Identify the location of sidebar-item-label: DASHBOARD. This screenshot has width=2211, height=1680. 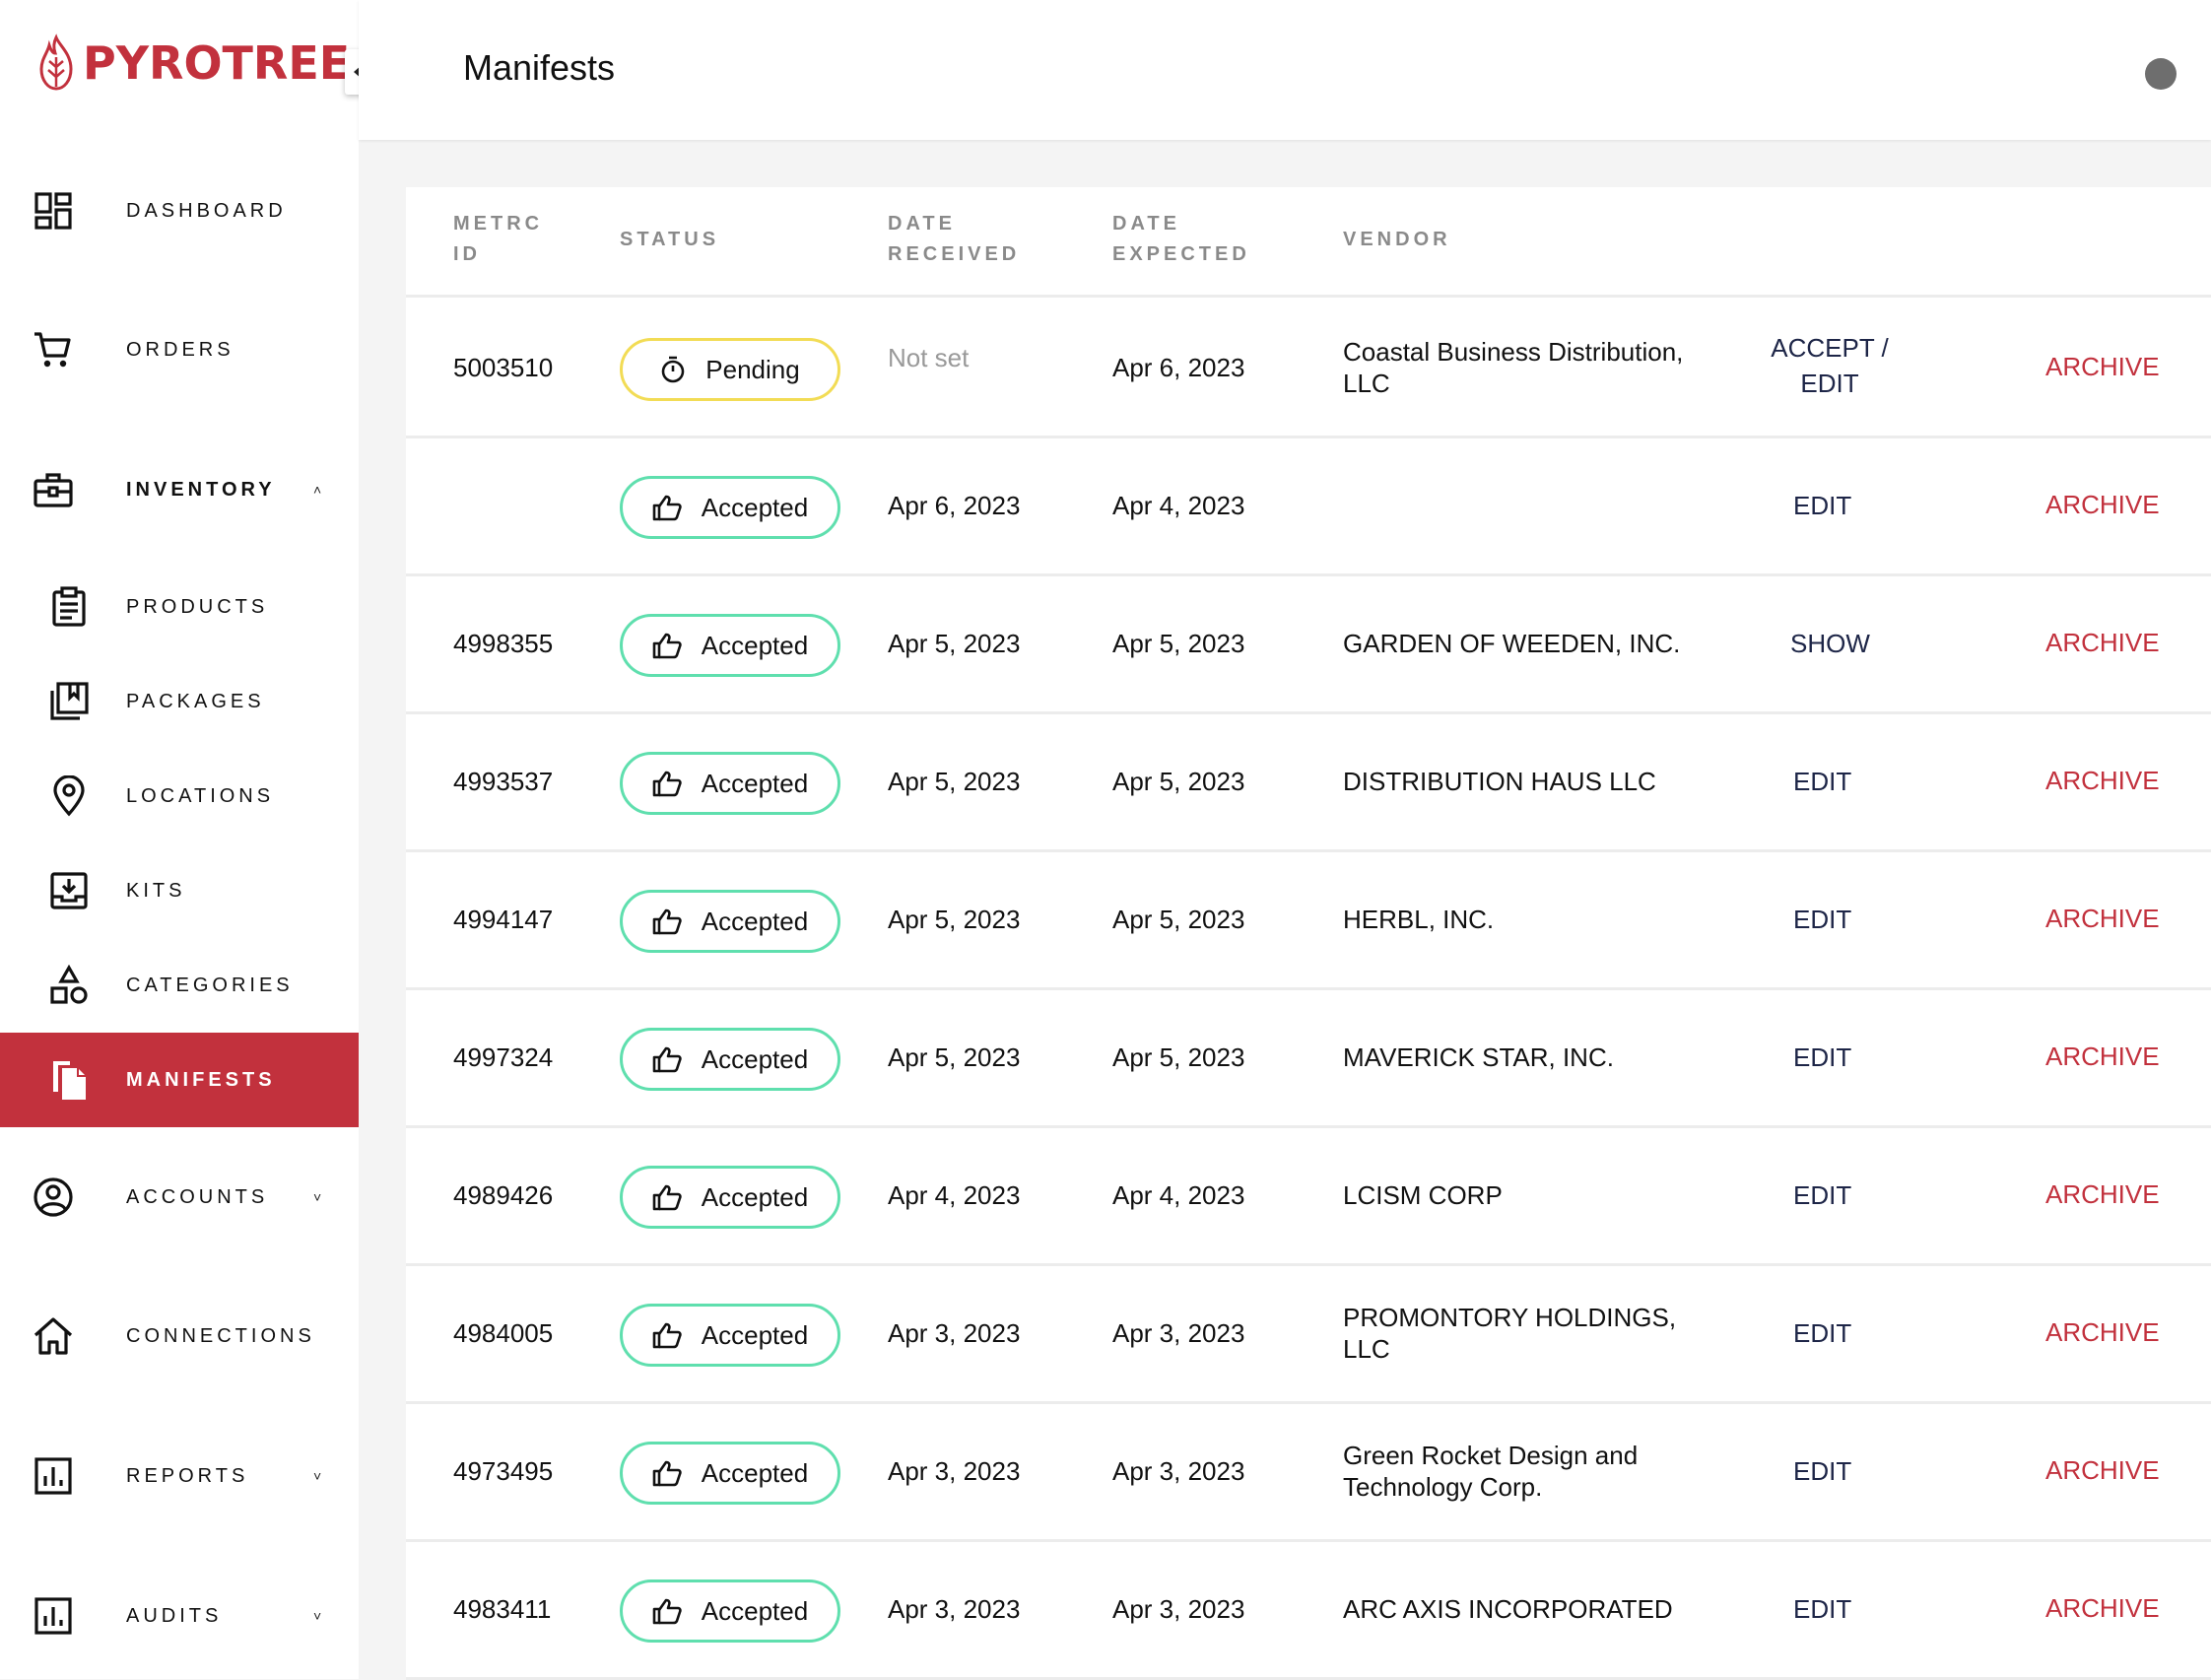
(207, 210).